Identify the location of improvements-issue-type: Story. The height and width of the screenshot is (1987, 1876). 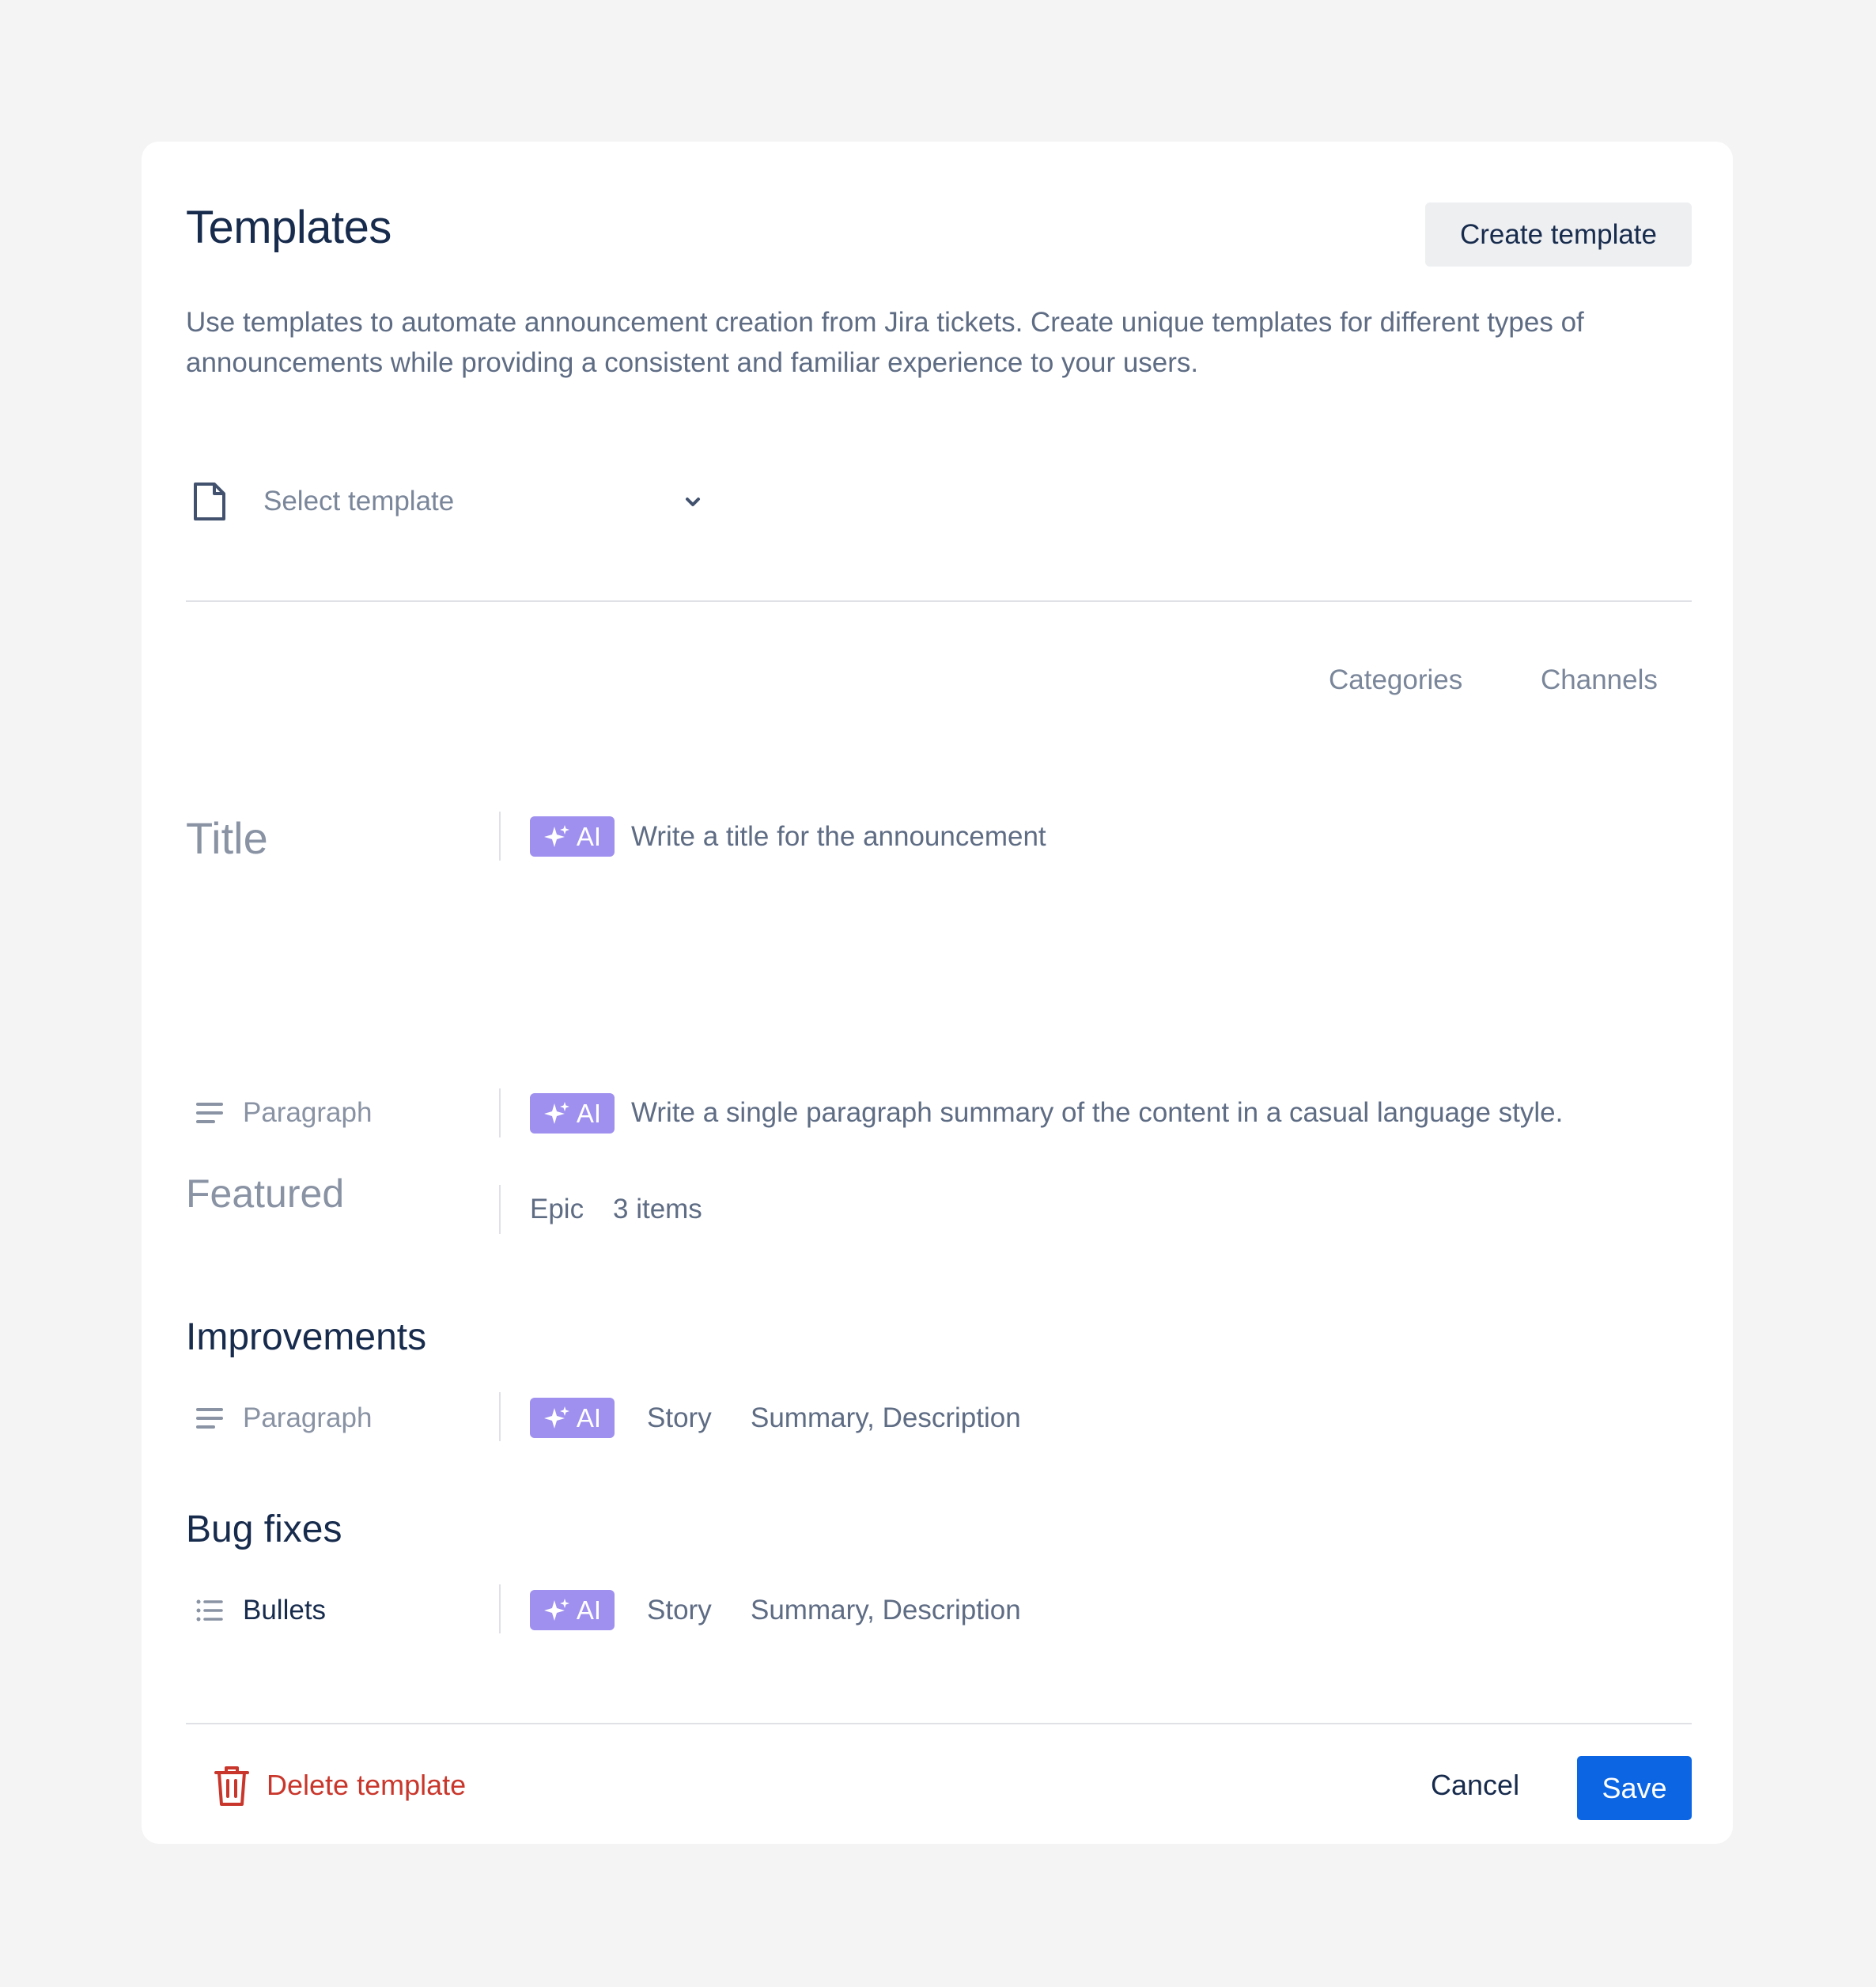
(679, 1418).